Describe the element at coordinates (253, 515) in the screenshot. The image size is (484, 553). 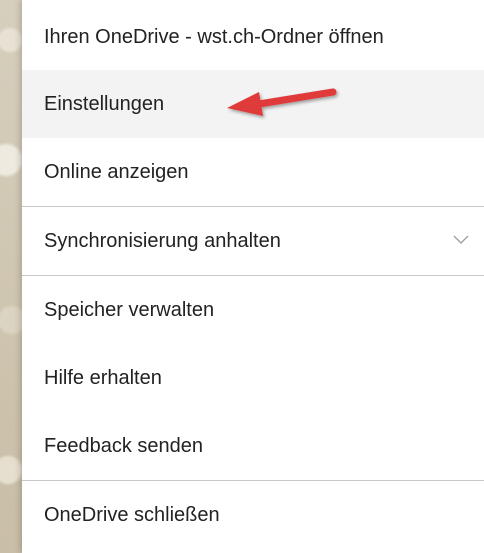
I see `menu-item-close-onedrive: OneDrive schließen` at that location.